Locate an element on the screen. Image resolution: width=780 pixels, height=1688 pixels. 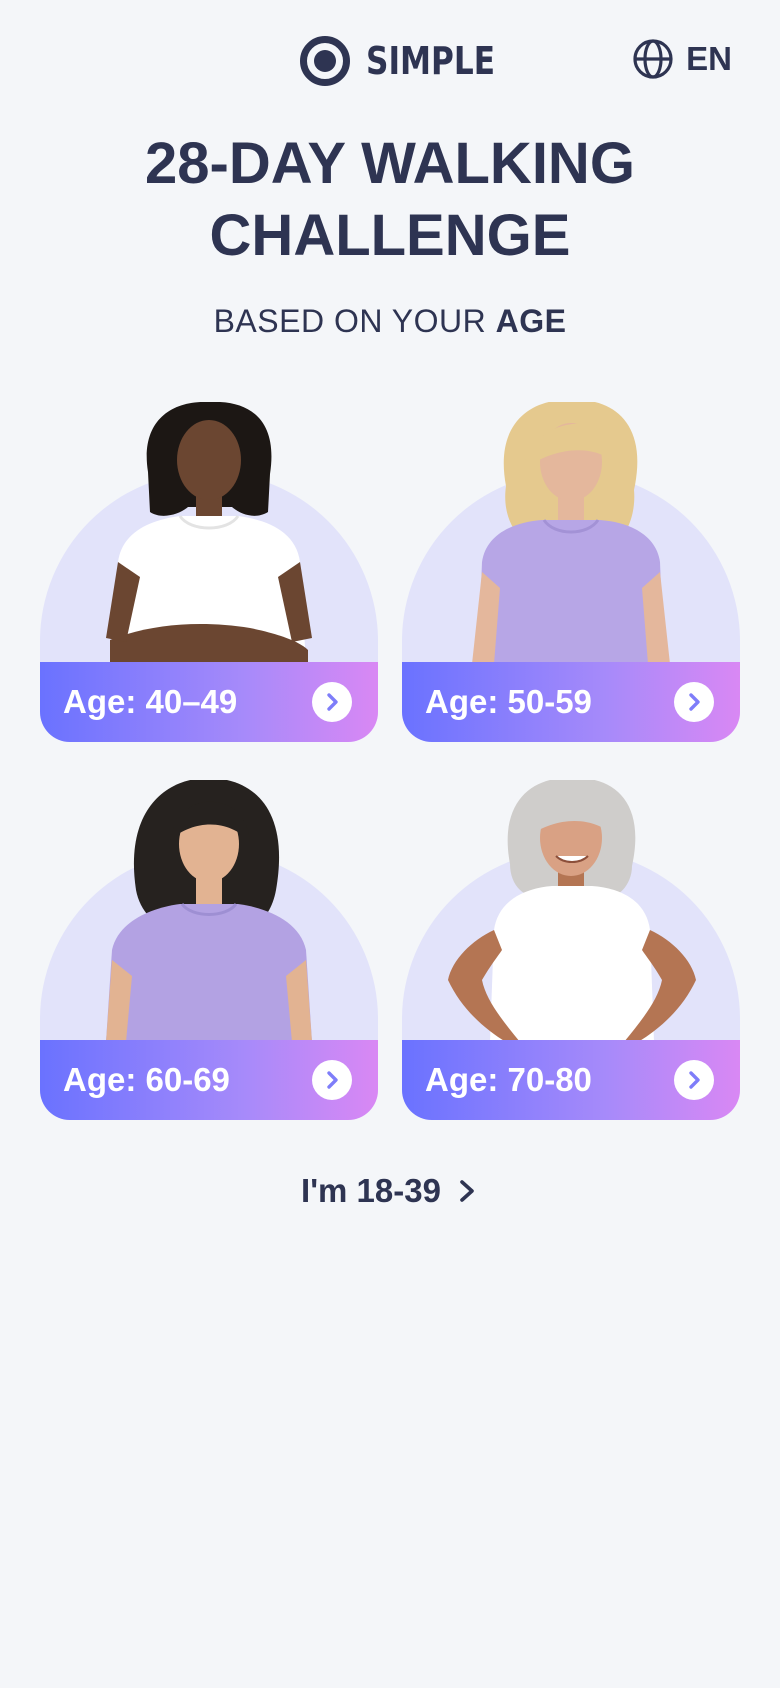
title-line-2: CHALLENGE is located at coordinates (390, 235).